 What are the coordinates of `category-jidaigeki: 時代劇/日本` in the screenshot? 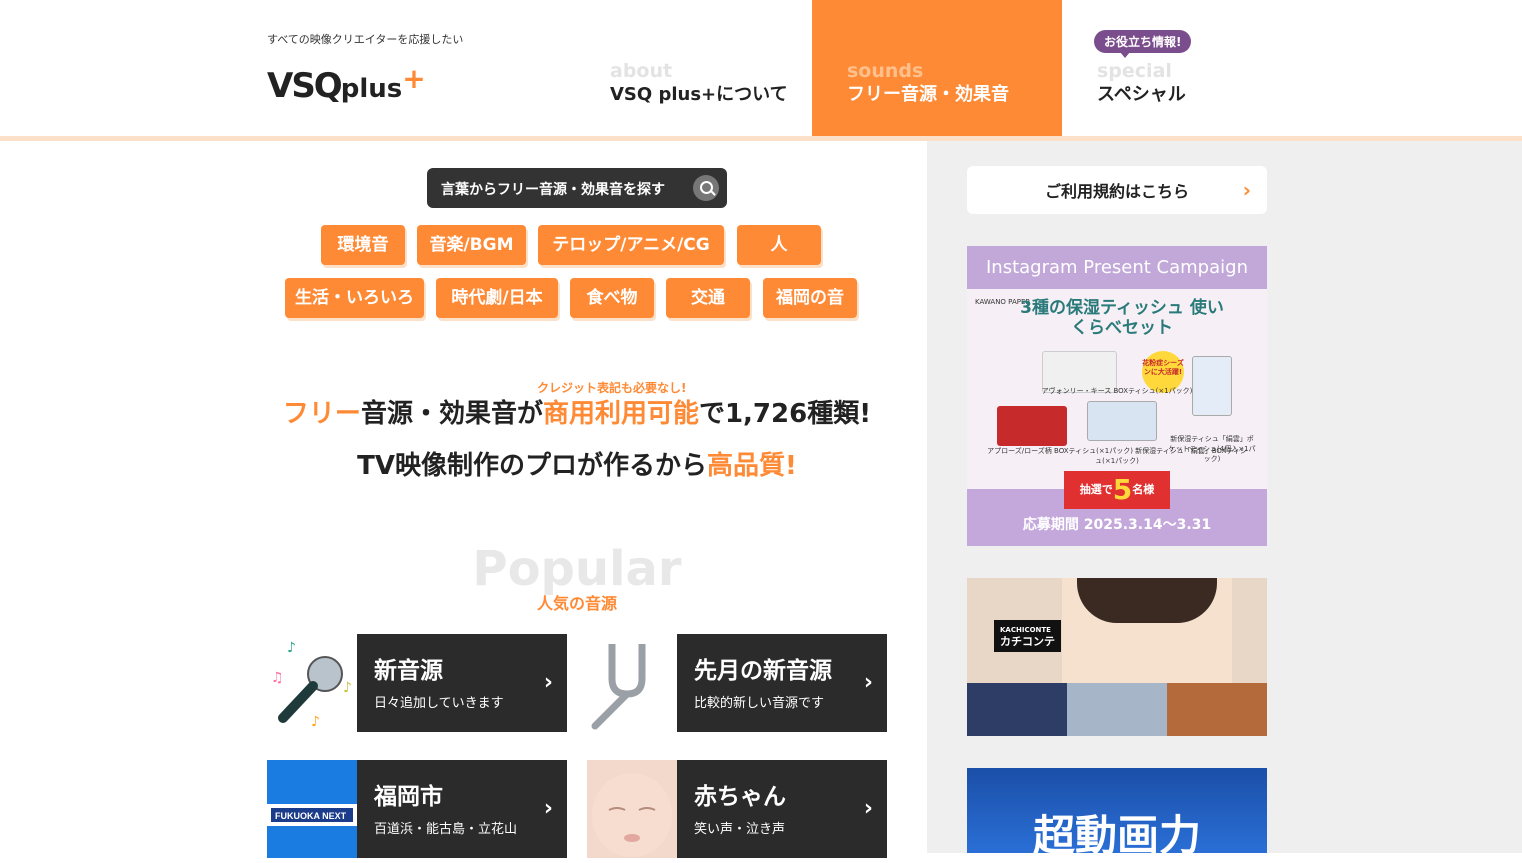 It's located at (497, 298).